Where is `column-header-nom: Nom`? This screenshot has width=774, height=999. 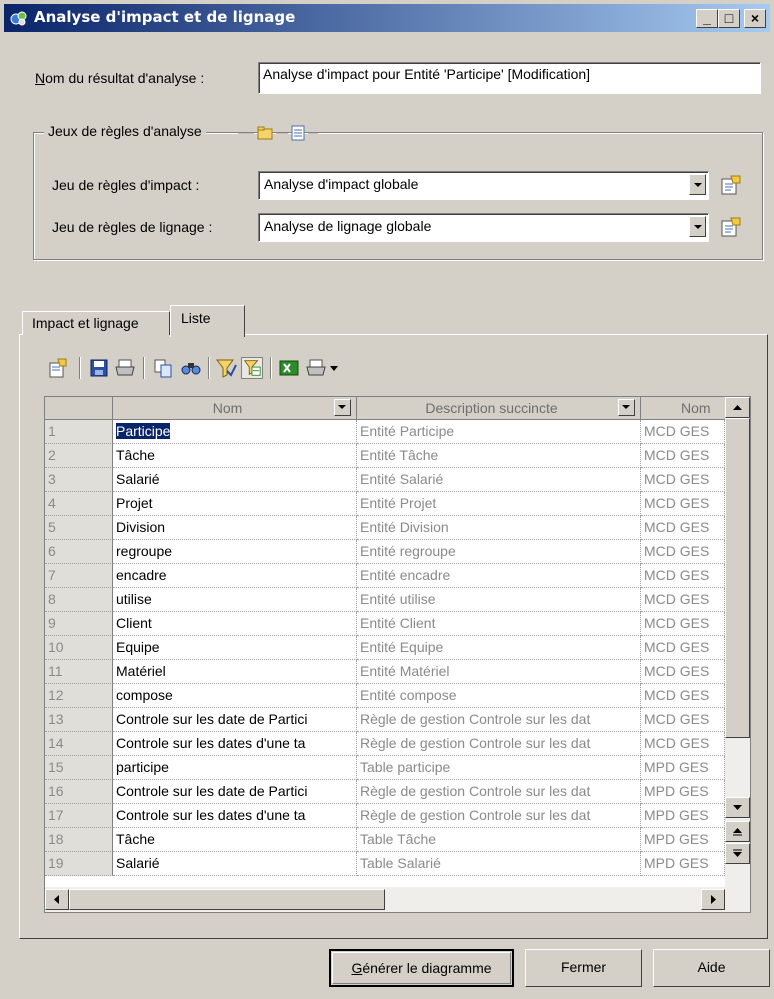
column-header-nom: Nom is located at coordinates (235, 408).